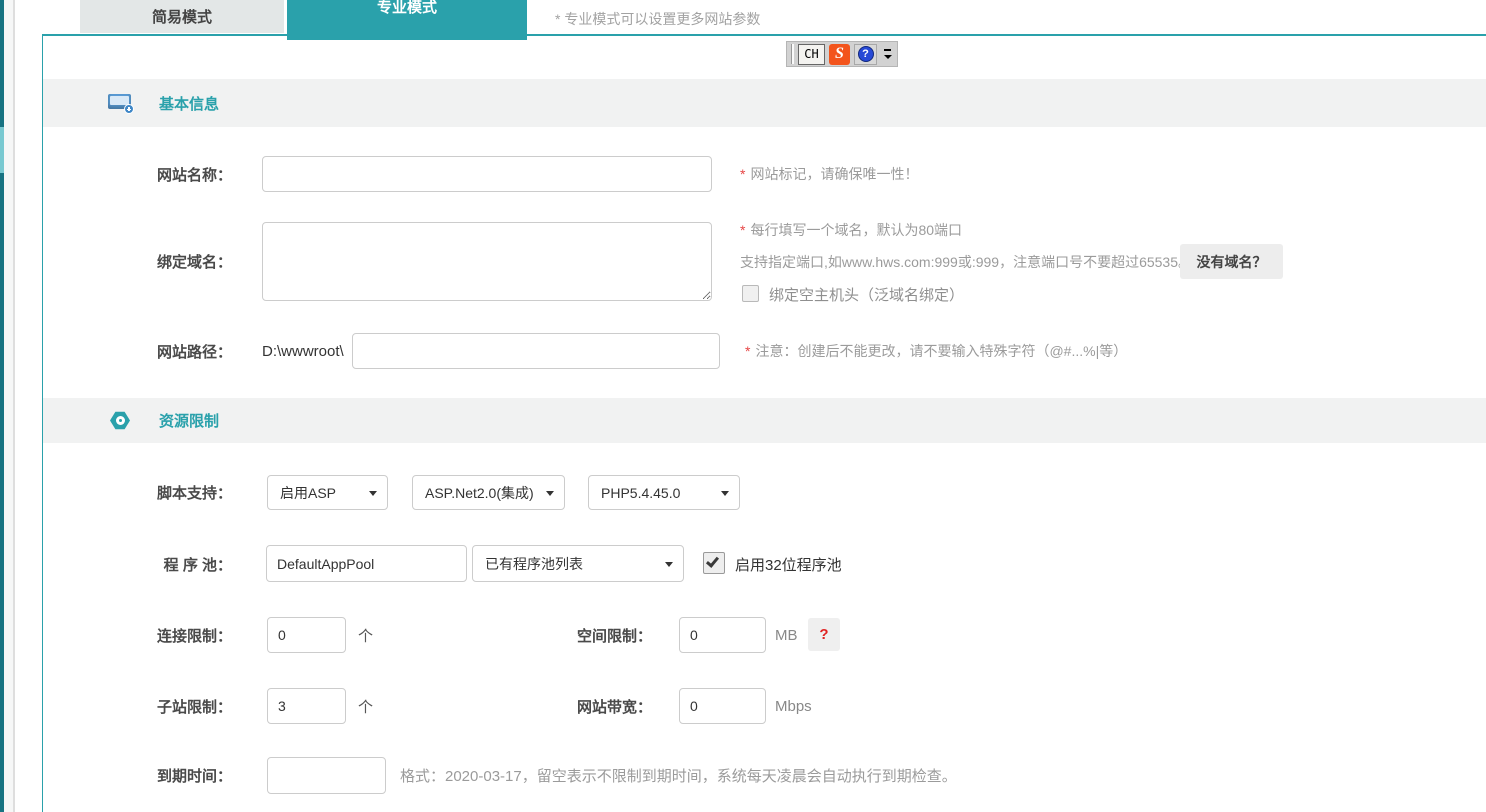  I want to click on bandwidth-unit: Mbps, so click(793, 706).